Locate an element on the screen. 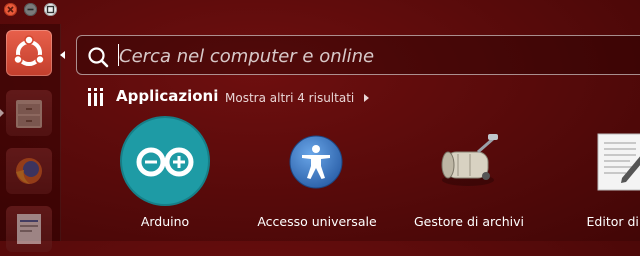 The height and width of the screenshot is (256, 640). universal-access-icon is located at coordinates (316, 162).